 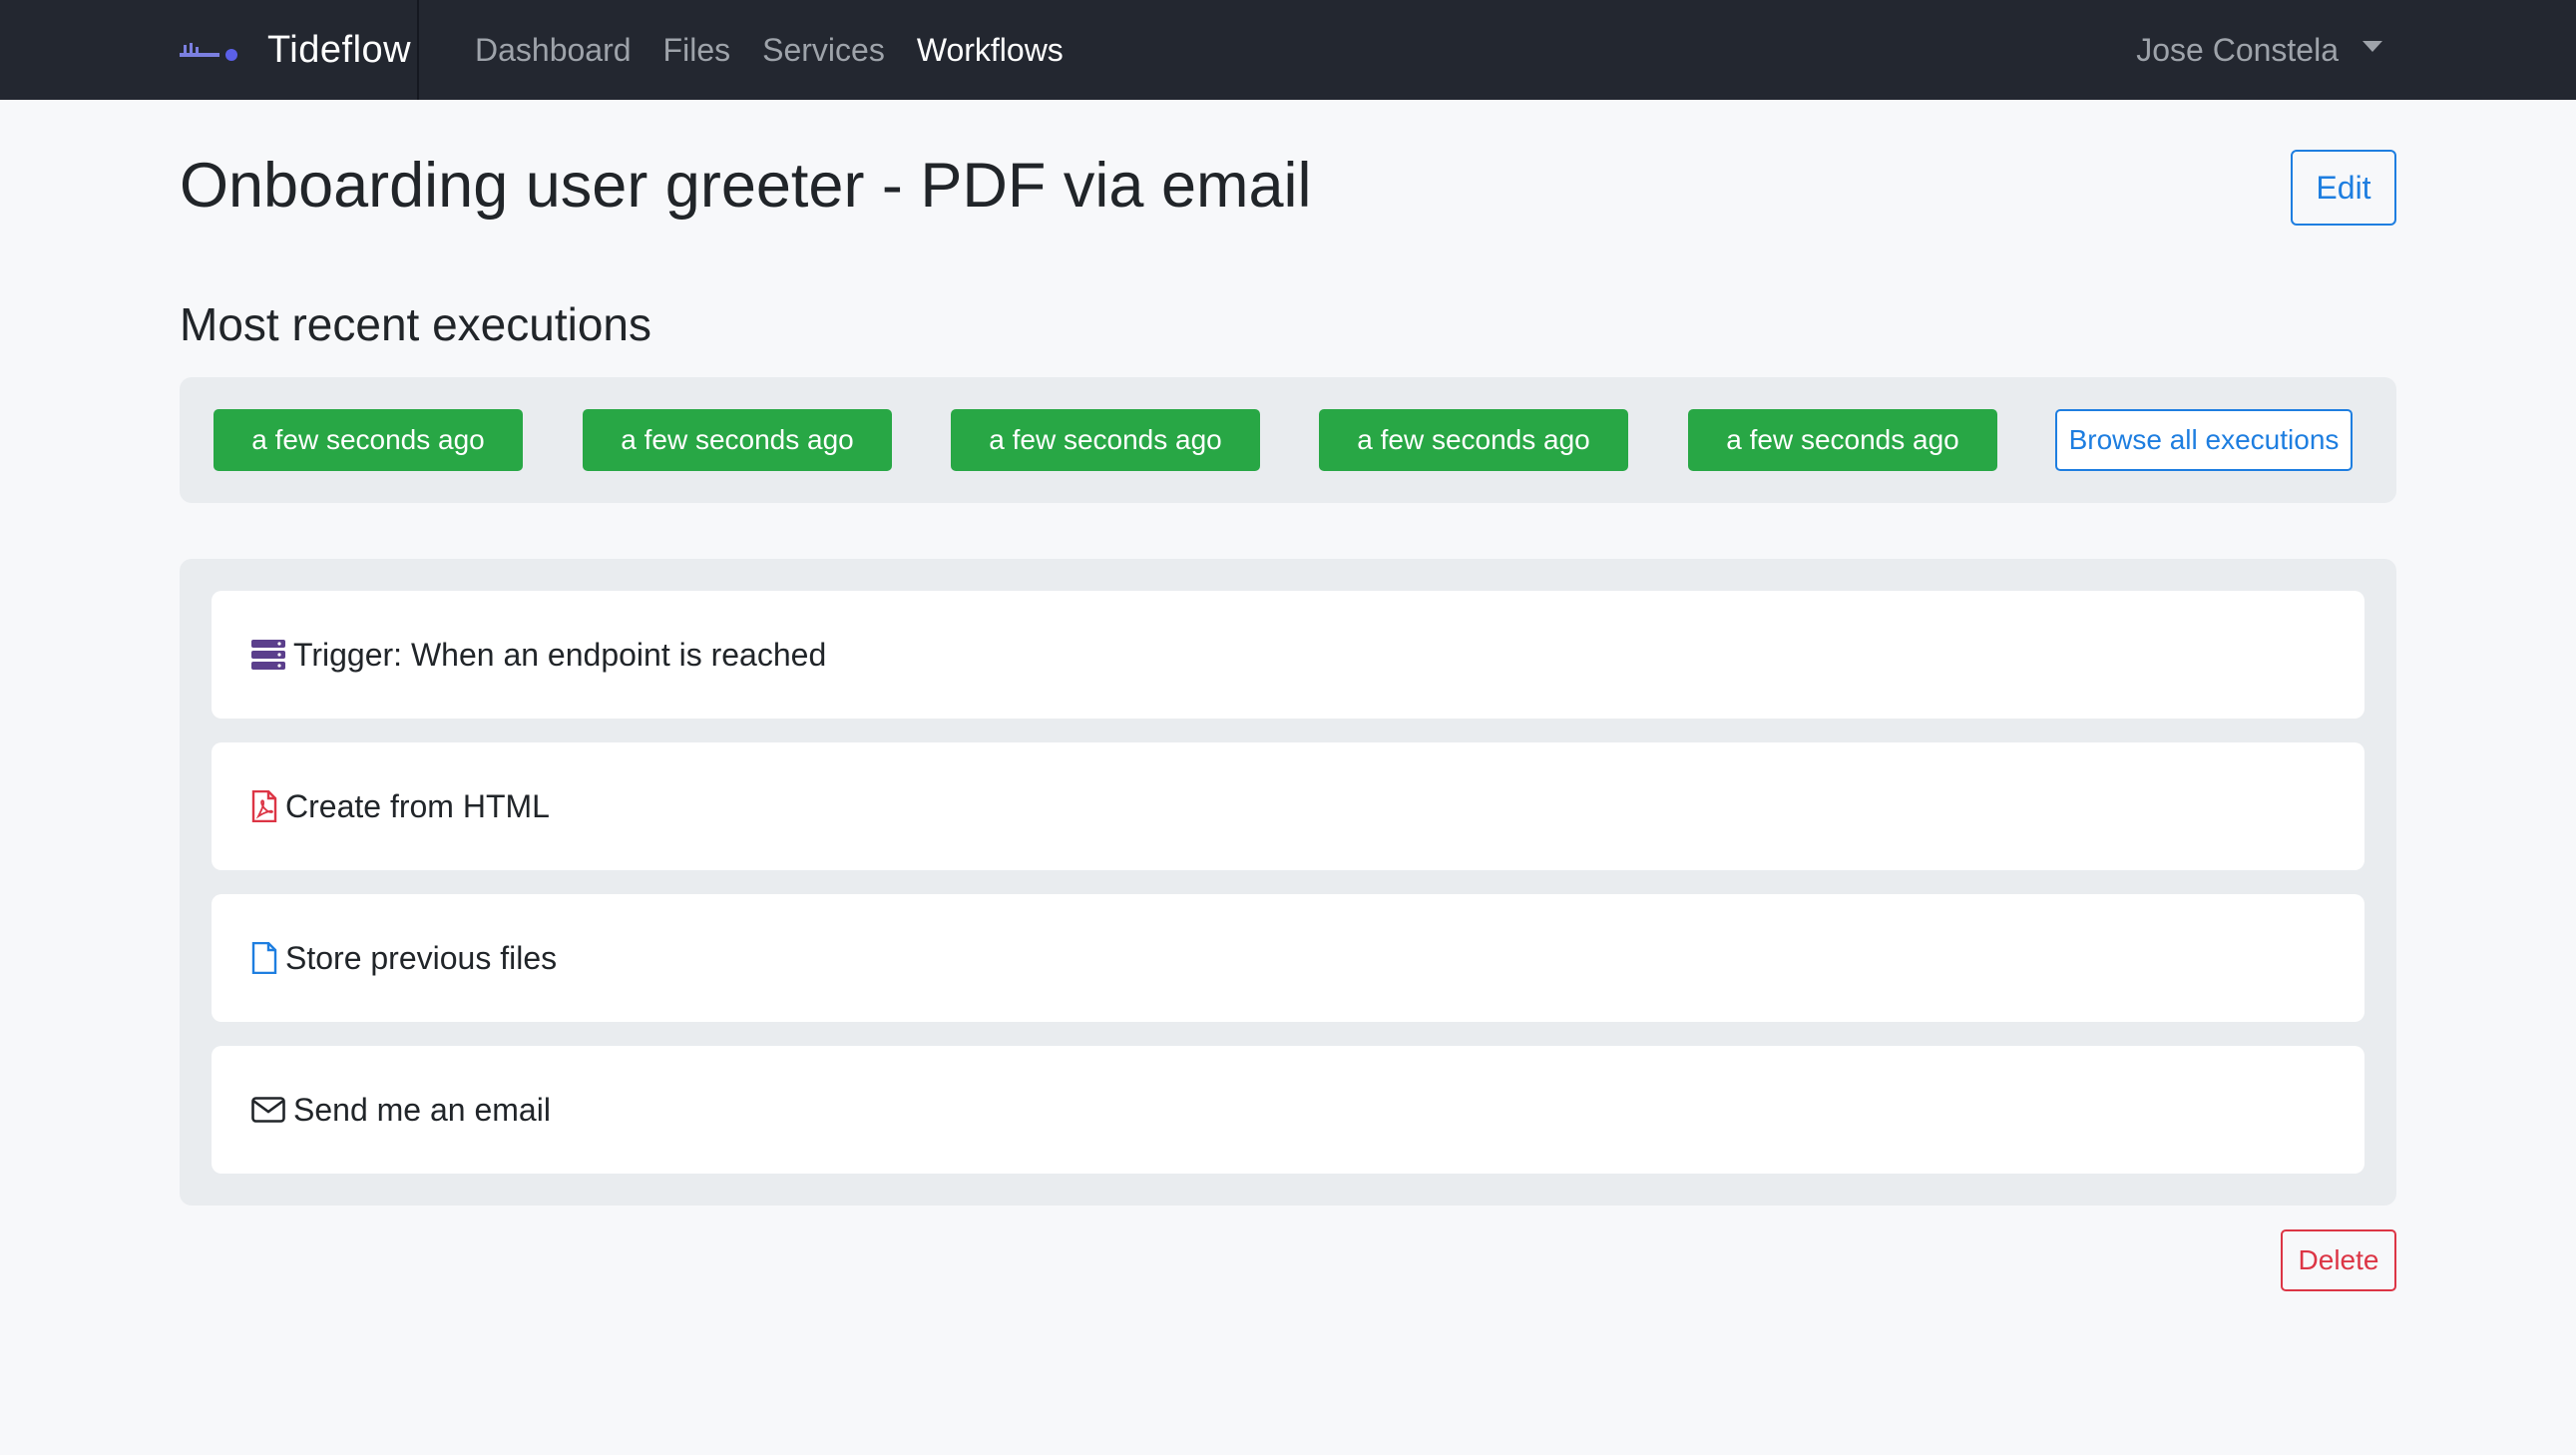 I want to click on nav-link-workflows: Workflows, so click(x=990, y=50).